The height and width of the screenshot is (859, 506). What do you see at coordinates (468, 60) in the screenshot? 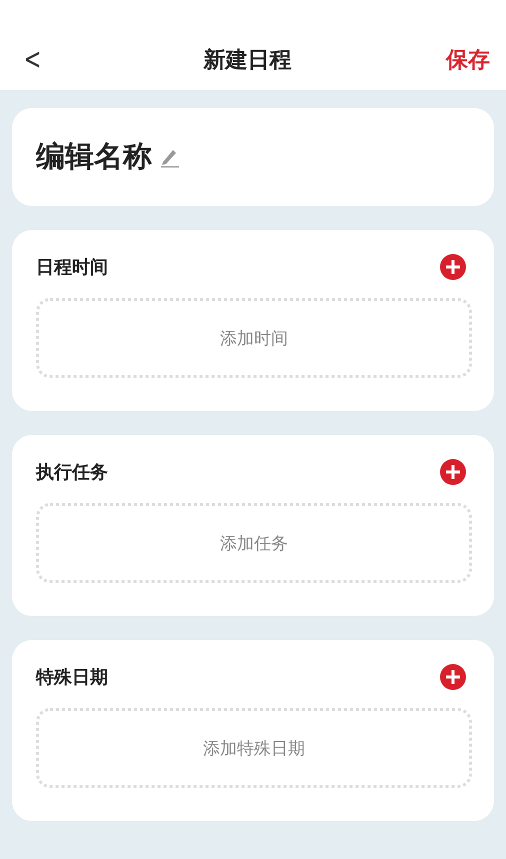
I see `save-button: 保存` at bounding box center [468, 60].